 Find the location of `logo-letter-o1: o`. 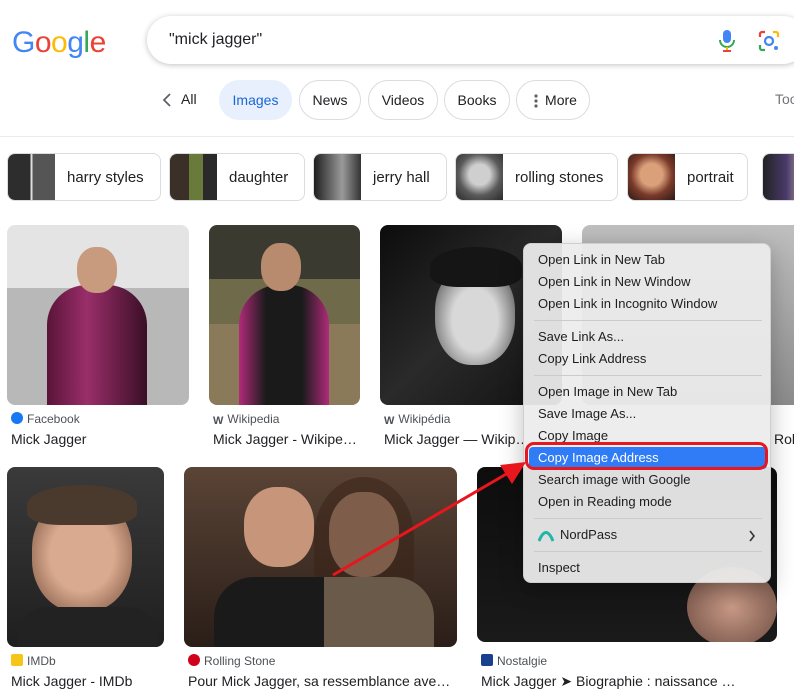

logo-letter-o1: o is located at coordinates (43, 42).